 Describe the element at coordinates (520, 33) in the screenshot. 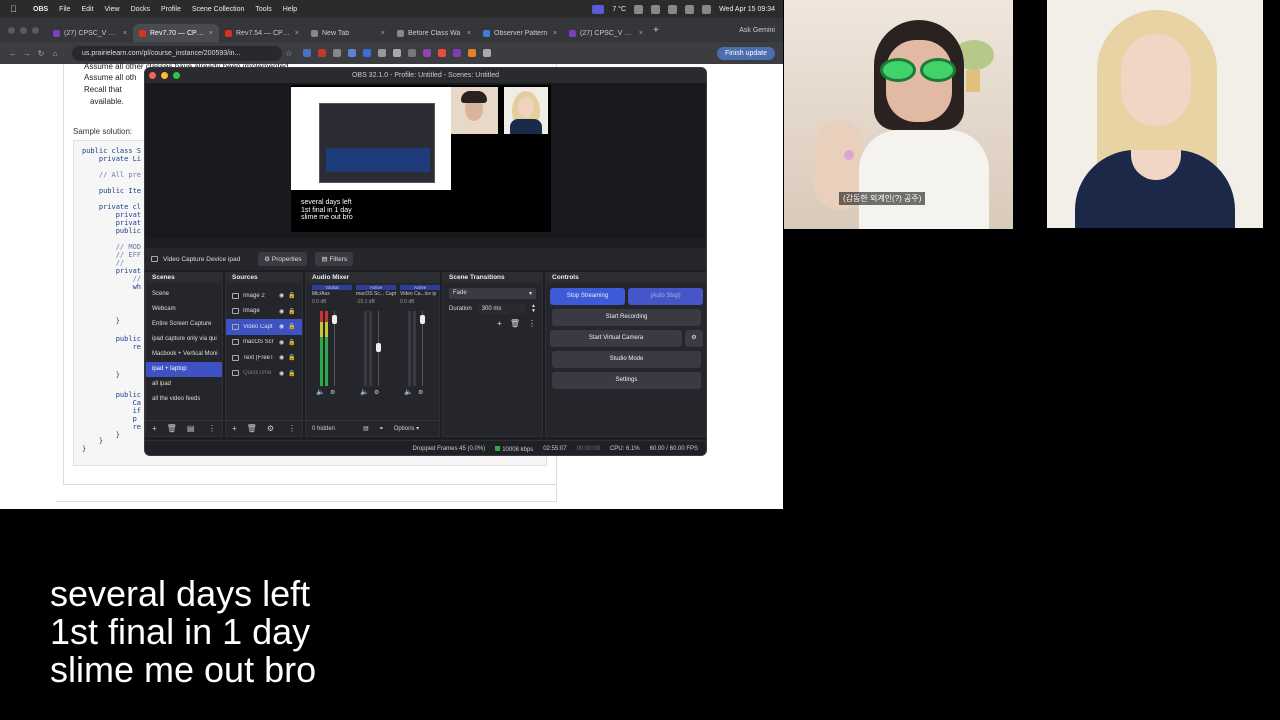

I see `browser-tab: Observer Pattern ×` at that location.